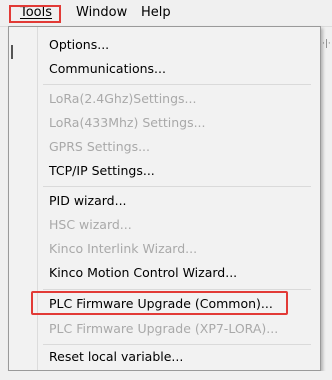 The width and height of the screenshot is (332, 380). I want to click on menu-help-label: Help, so click(156, 12).